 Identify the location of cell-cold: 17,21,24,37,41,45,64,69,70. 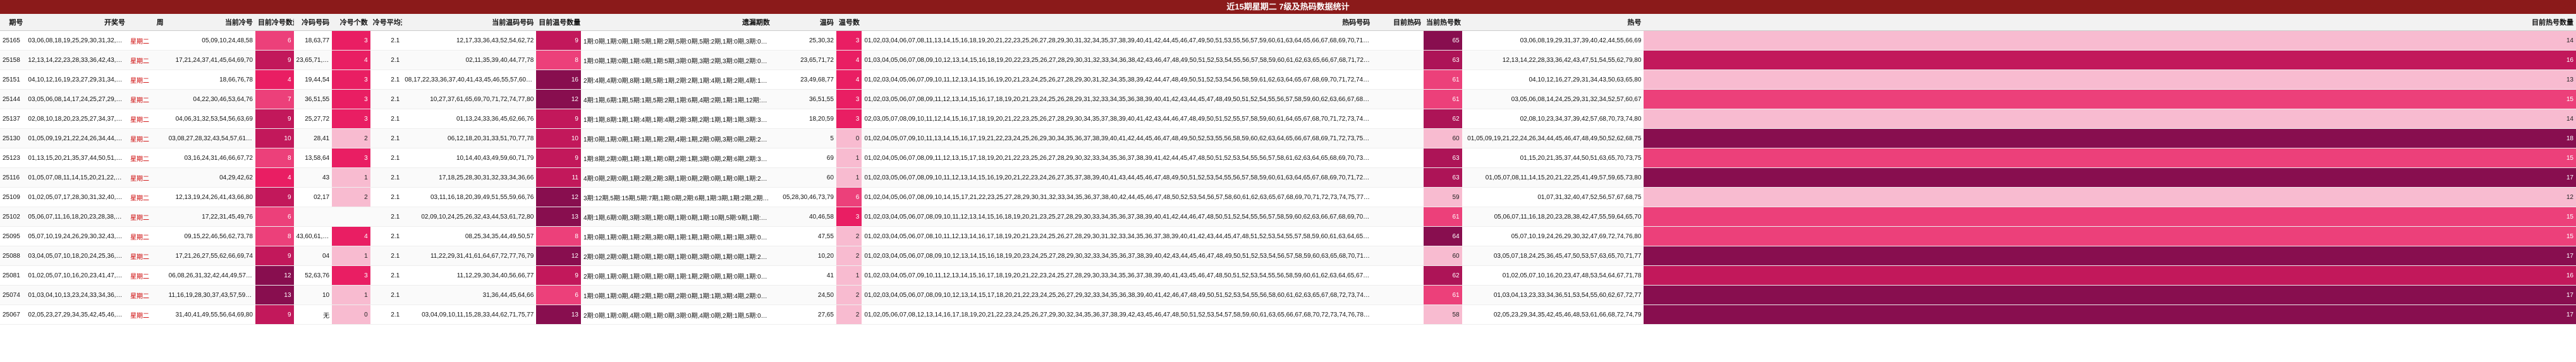
(210, 60).